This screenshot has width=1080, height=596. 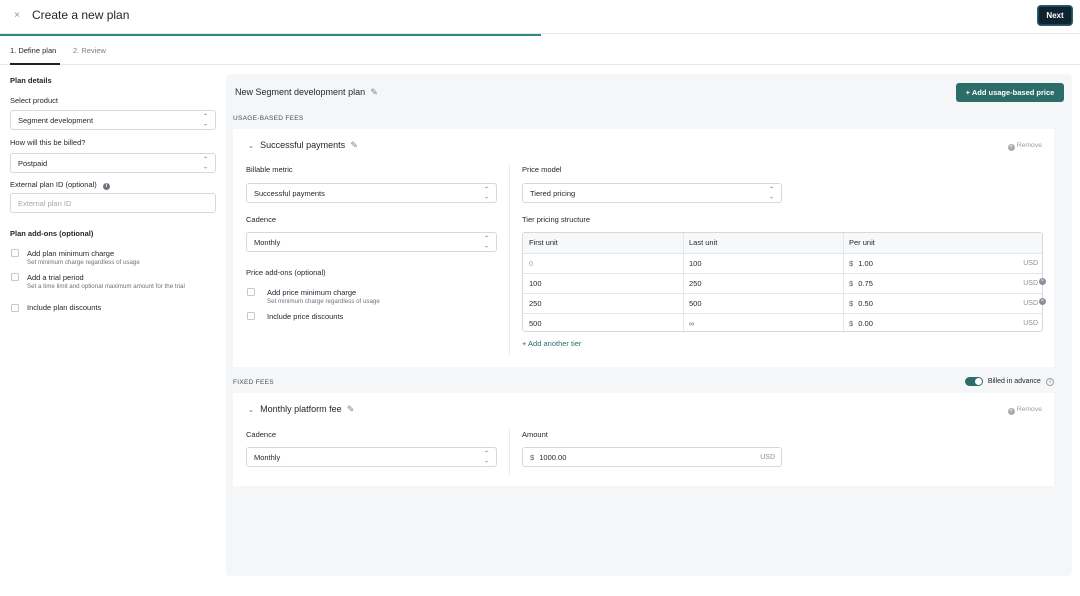 What do you see at coordinates (782, 243) in the screenshot?
I see `tier-table-header: First unit Last unit Per unit` at bounding box center [782, 243].